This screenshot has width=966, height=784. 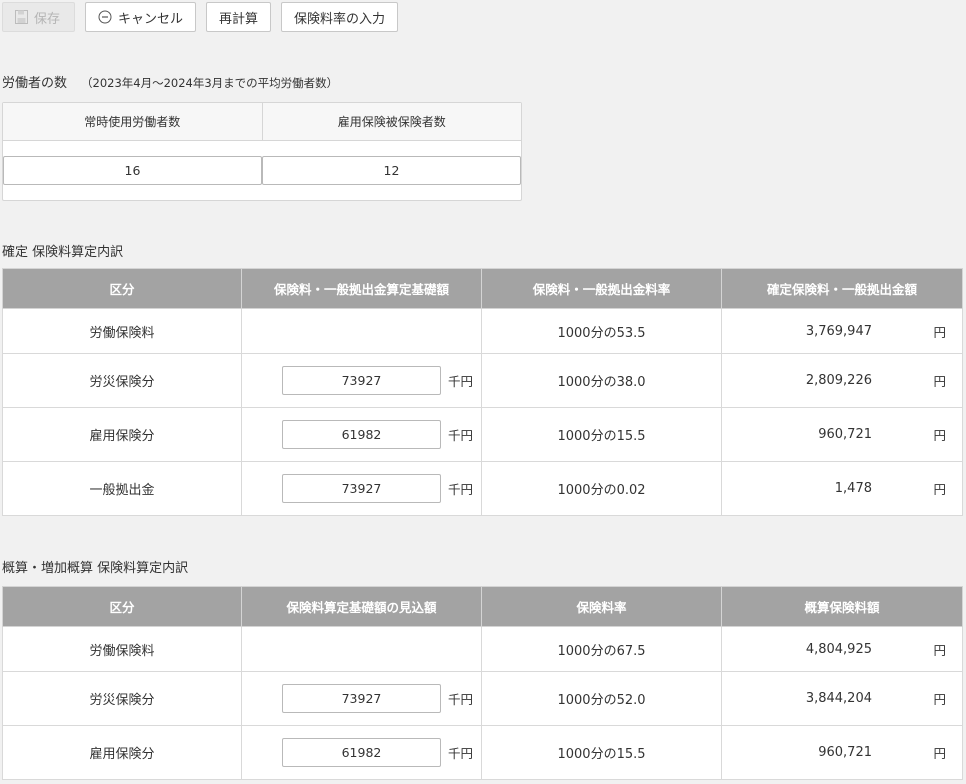 I want to click on table-row: 労働保険料 1000分の53.5 3,769,947 円, so click(x=482, y=331).